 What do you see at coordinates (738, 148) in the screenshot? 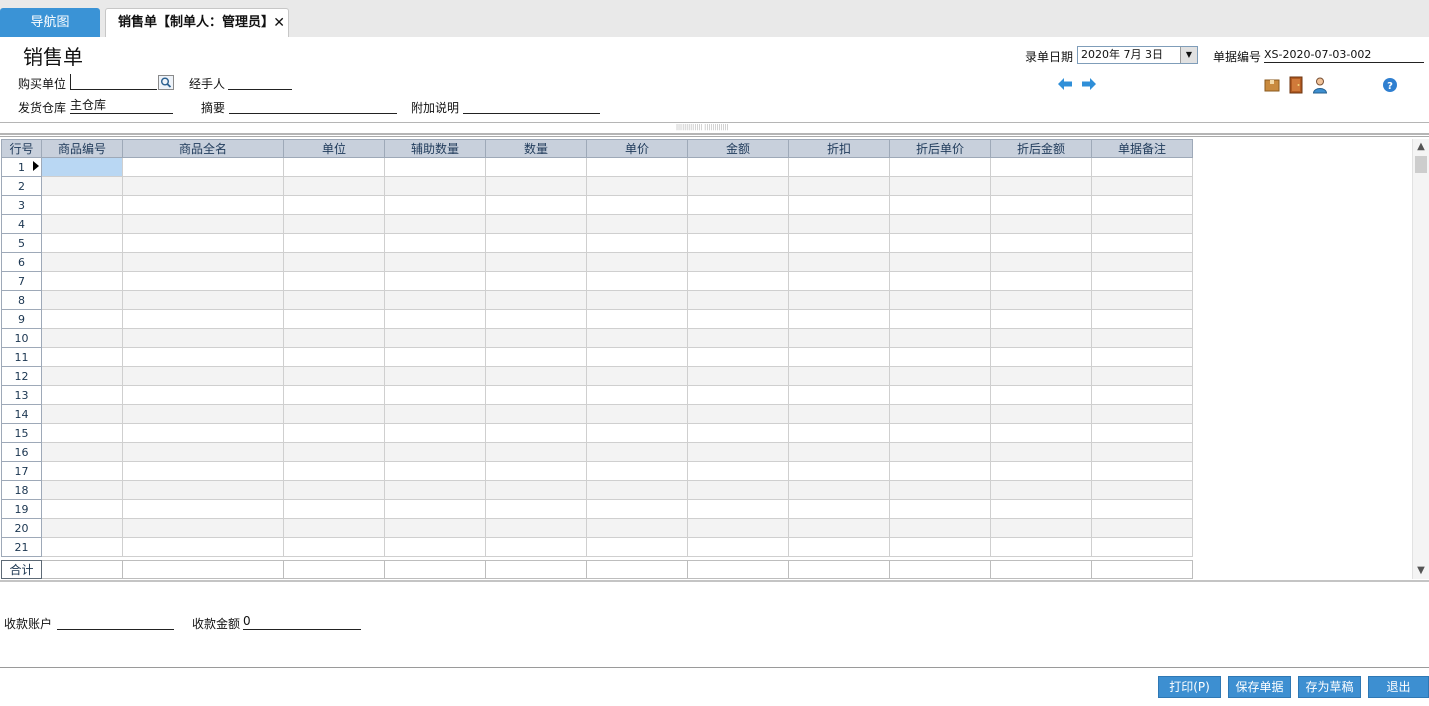
I see `column-header: 金额` at bounding box center [738, 148].